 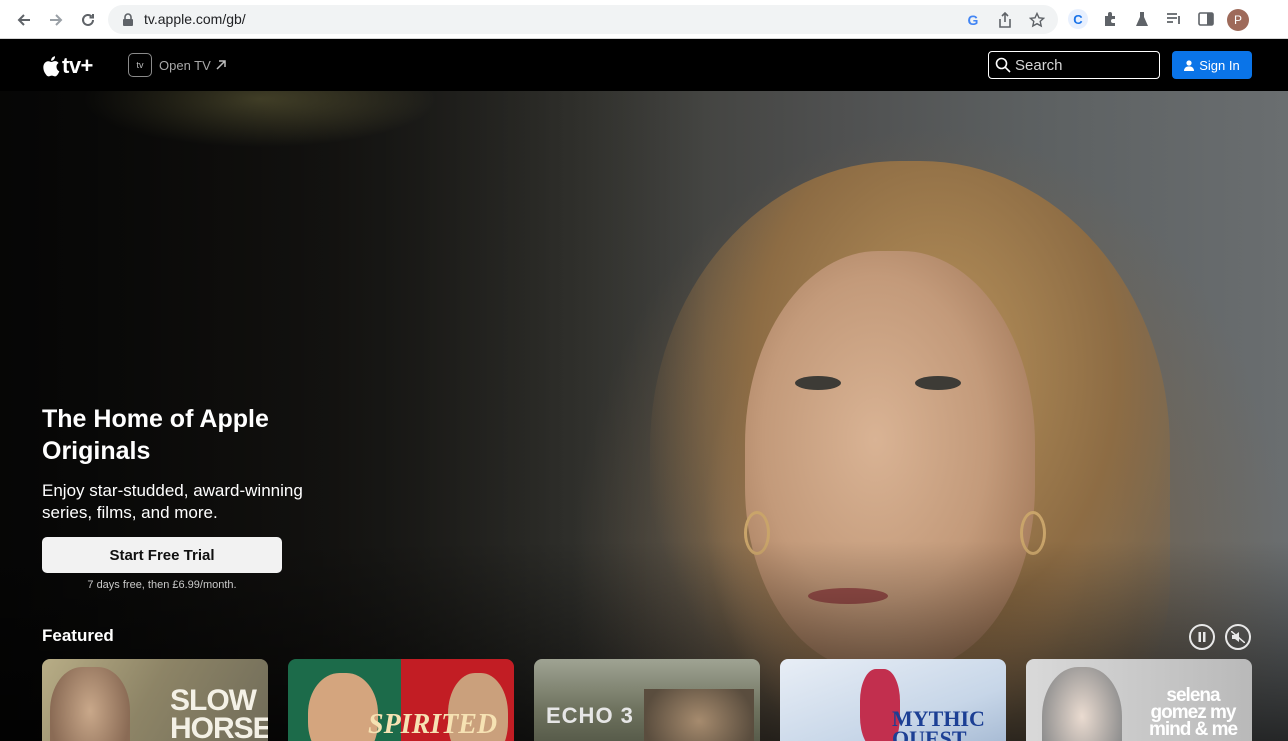 What do you see at coordinates (1085, 65) in the screenshot?
I see `search-input` at bounding box center [1085, 65].